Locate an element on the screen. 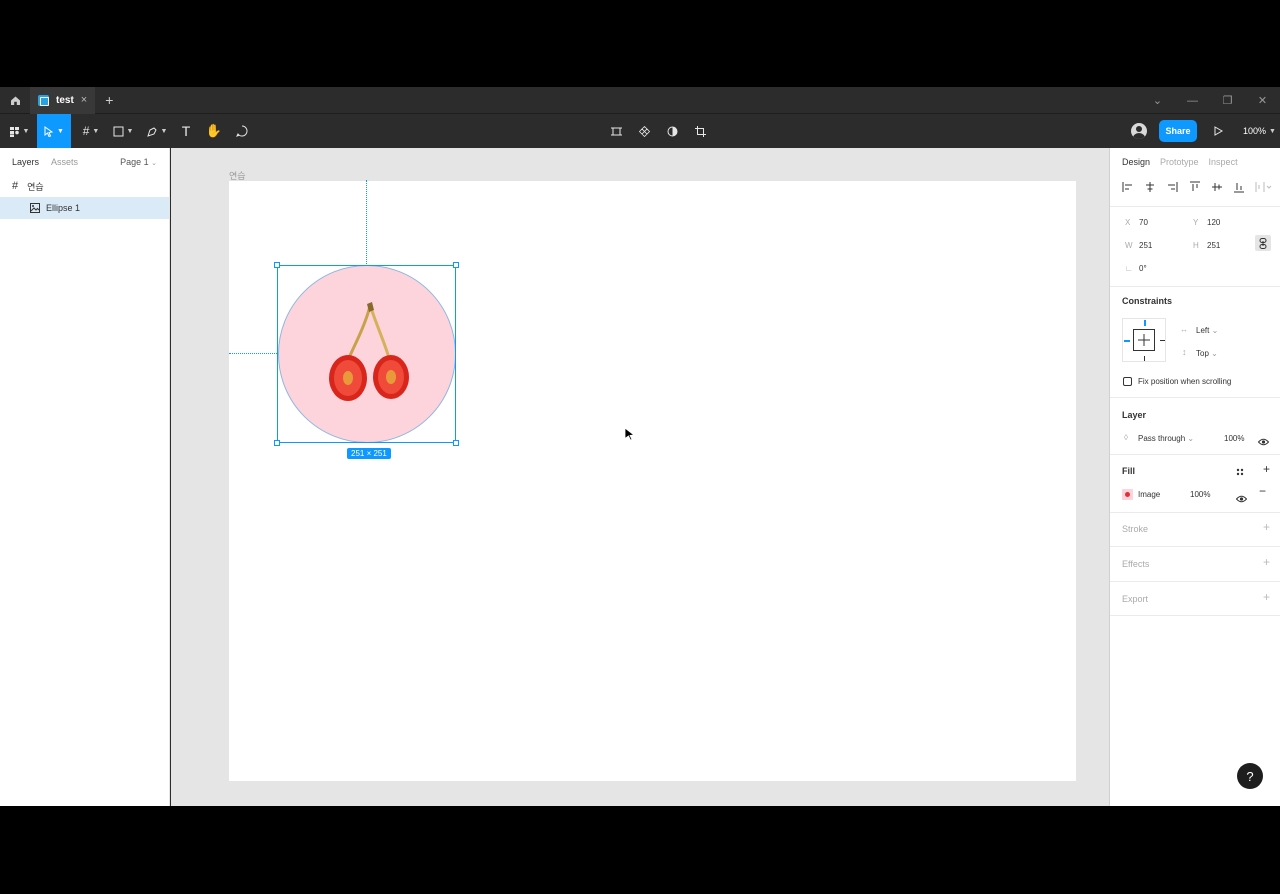  constraint-right-indicator is located at coordinates (1162, 340).